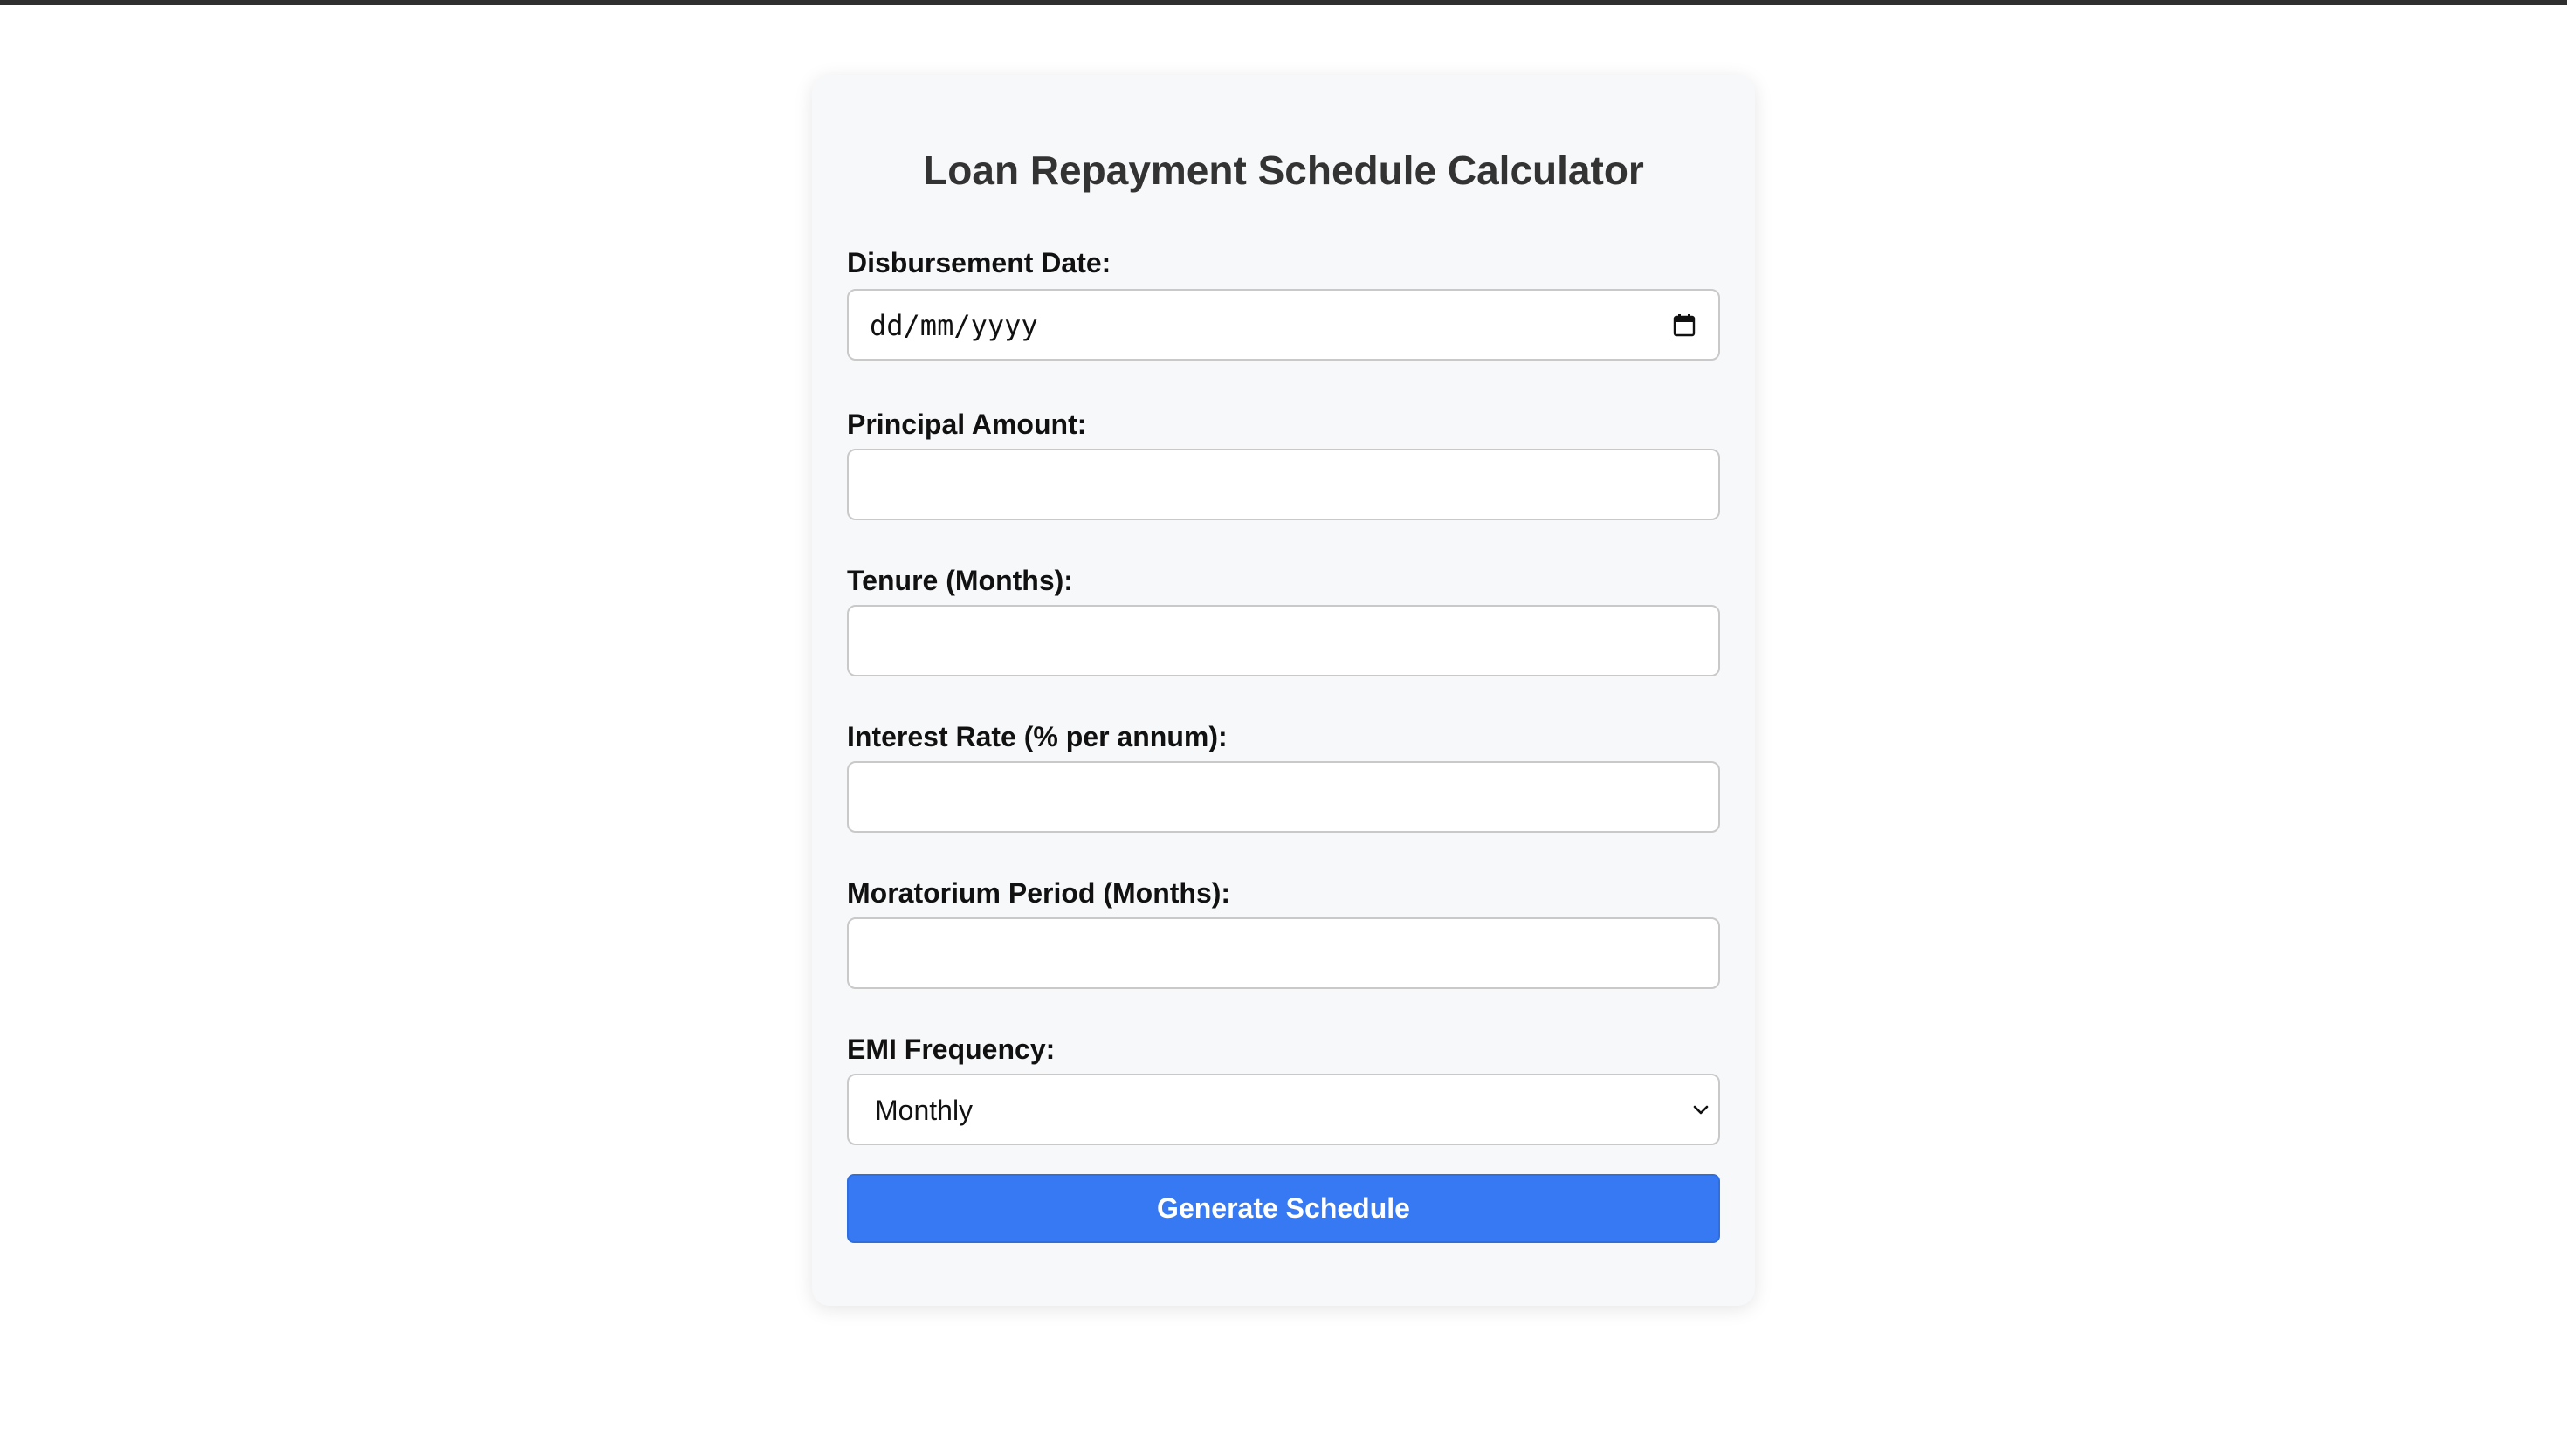 This screenshot has height=1456, width=2567. What do you see at coordinates (1283, 325) in the screenshot?
I see `disbursement-date-input: dd/mm/yyyy` at bounding box center [1283, 325].